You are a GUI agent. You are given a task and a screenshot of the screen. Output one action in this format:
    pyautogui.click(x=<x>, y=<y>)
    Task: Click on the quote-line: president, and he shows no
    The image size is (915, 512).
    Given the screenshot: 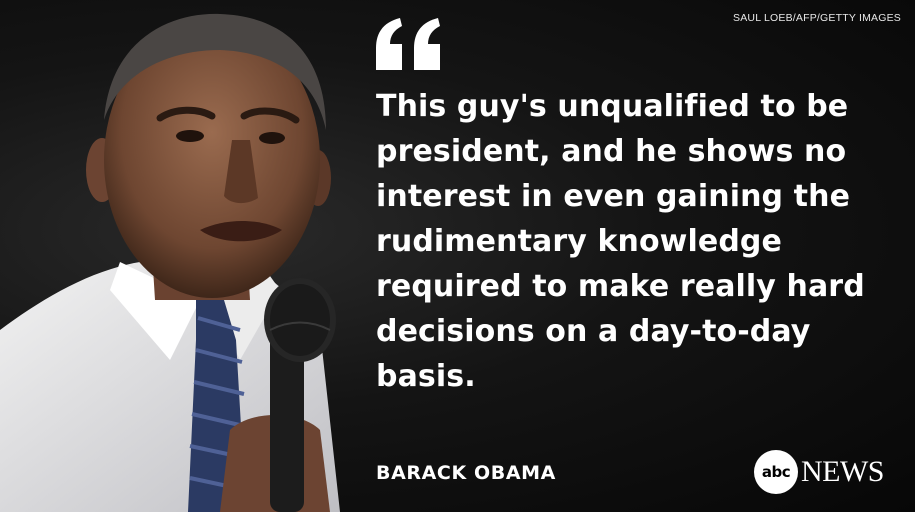 What is the action you would take?
    pyautogui.click(x=611, y=151)
    